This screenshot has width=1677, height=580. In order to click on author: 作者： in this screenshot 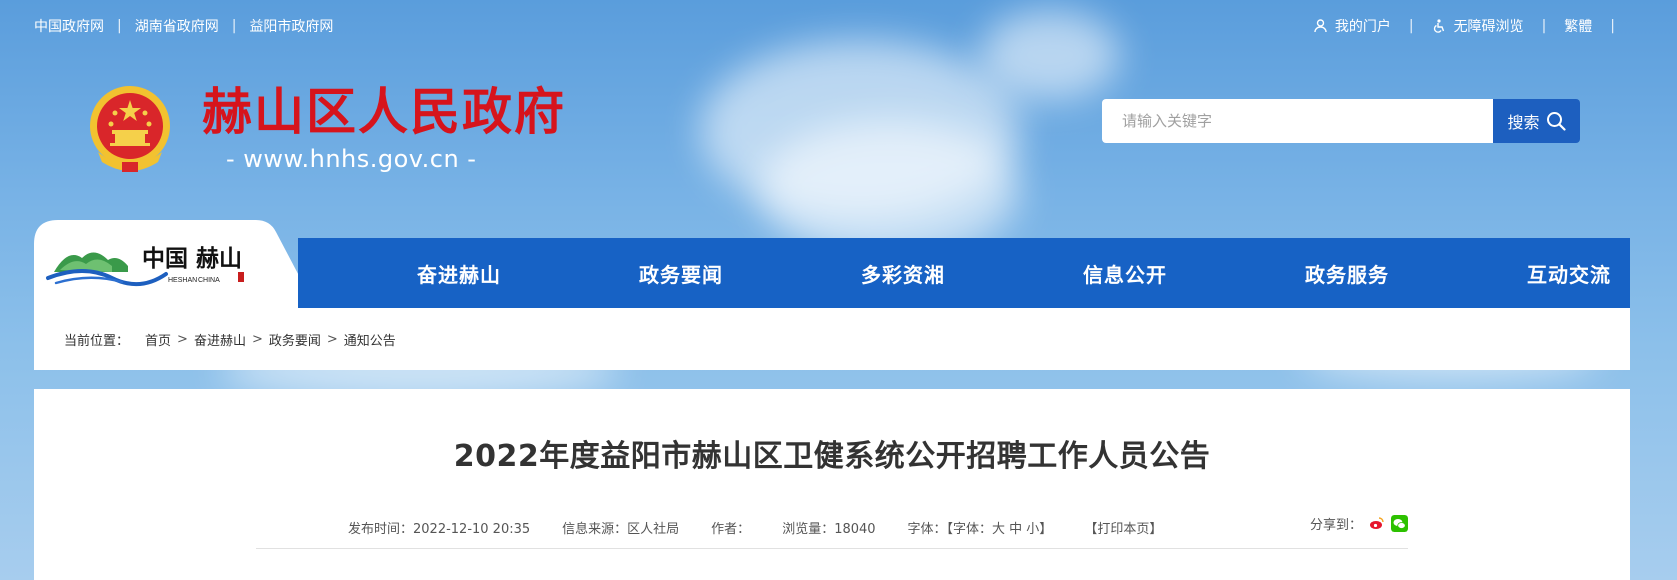, I will do `click(731, 529)`.